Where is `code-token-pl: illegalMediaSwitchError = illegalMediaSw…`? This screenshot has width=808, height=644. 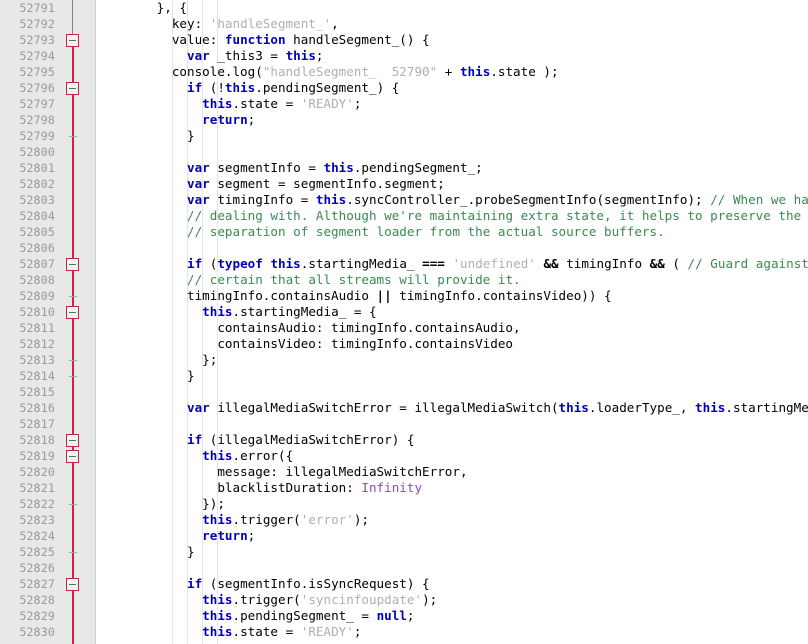 code-token-pl: illegalMediaSwitchError = illegalMediaSw… is located at coordinates (384, 407).